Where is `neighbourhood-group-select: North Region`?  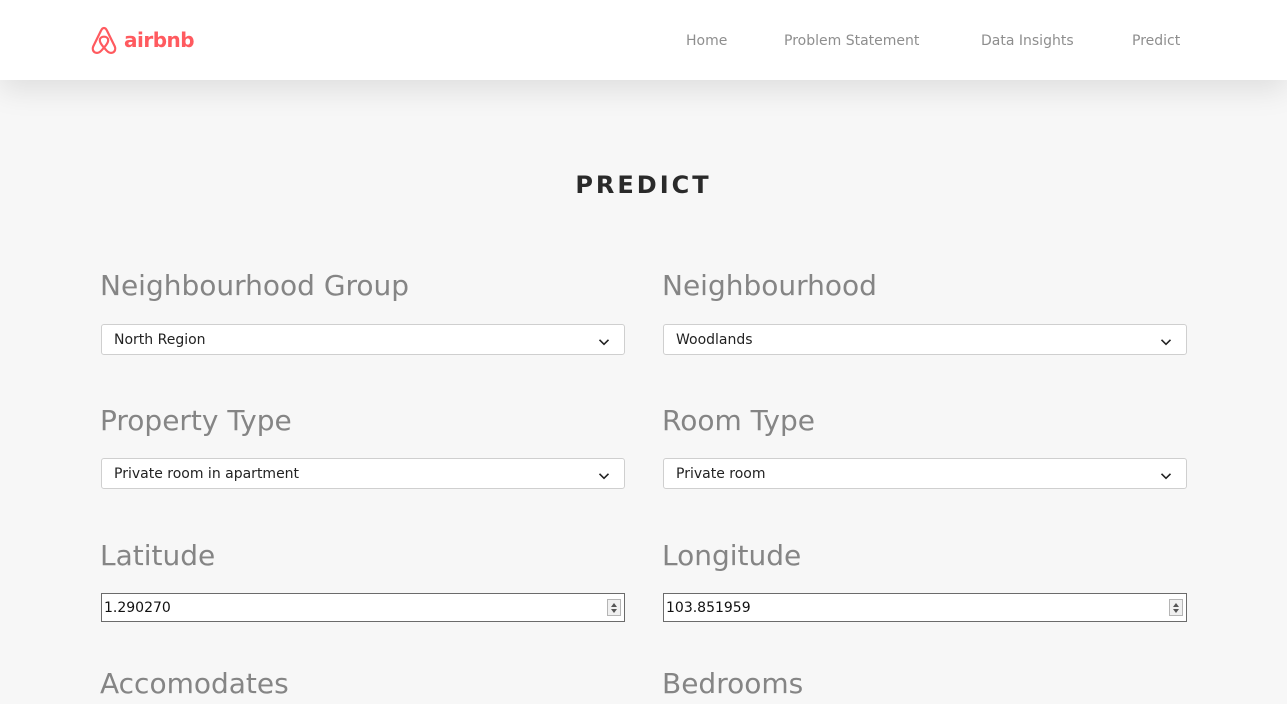
neighbourhood-group-select: North Region is located at coordinates (363, 339).